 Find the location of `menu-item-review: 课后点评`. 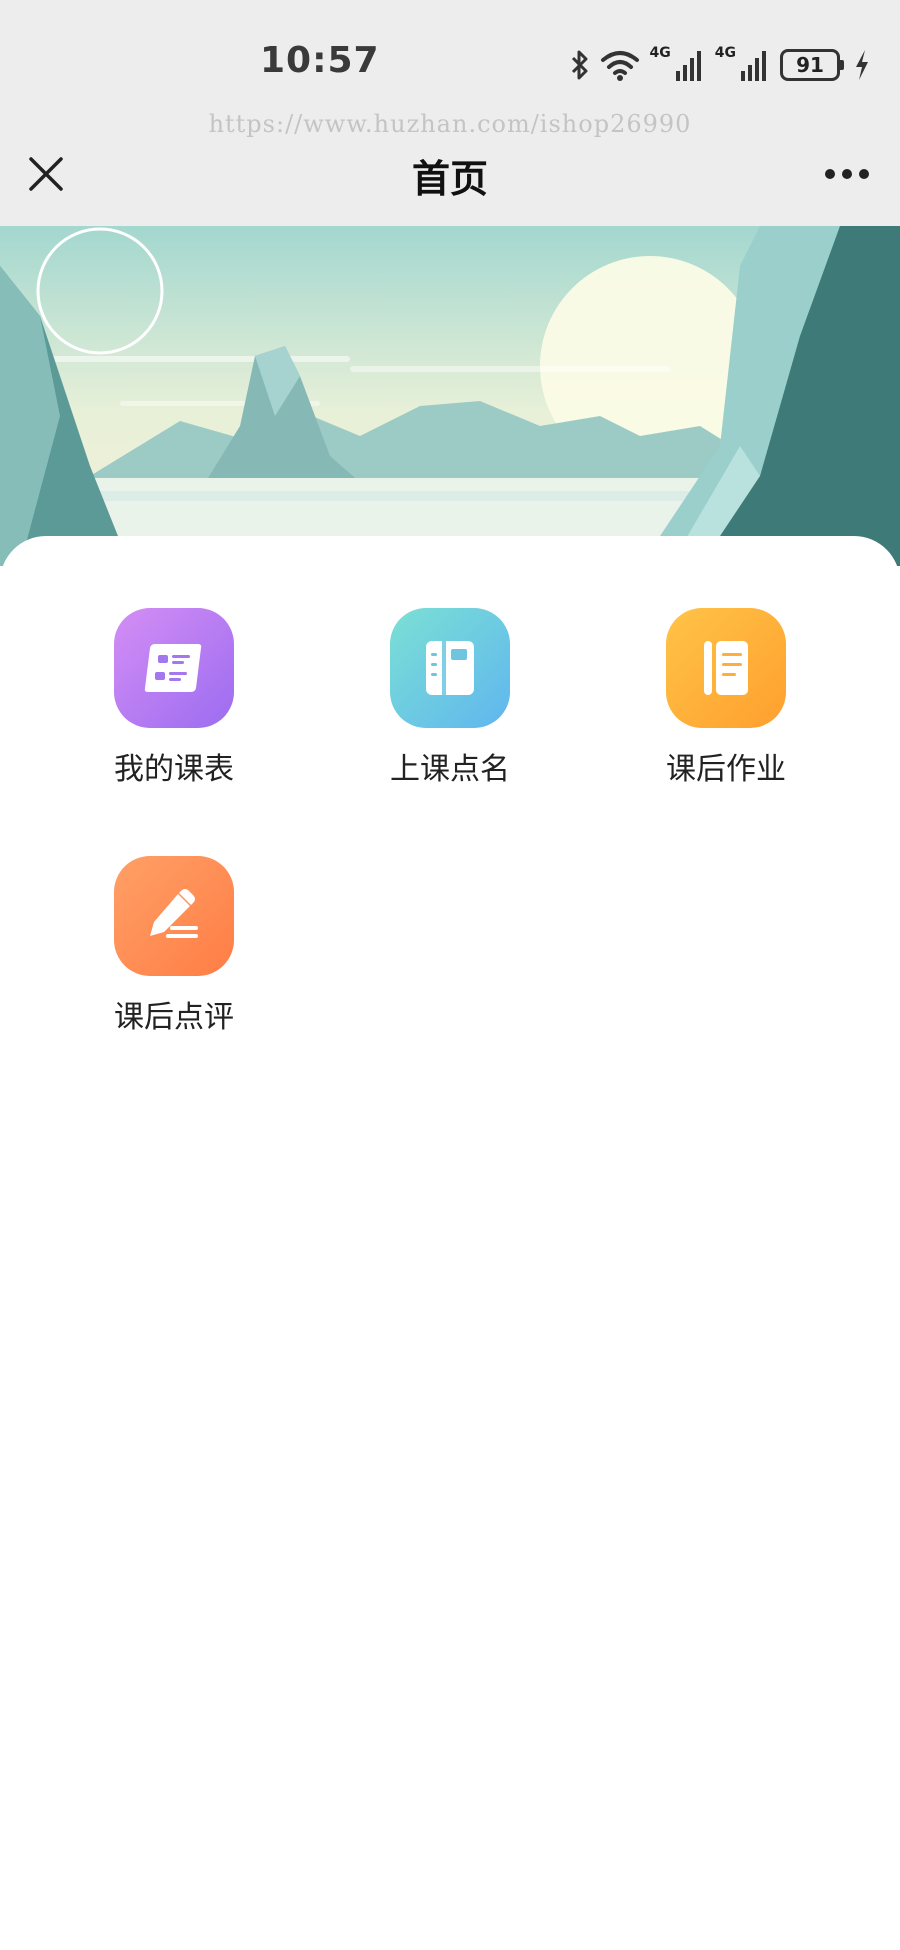

menu-item-review: 课后点评 is located at coordinates (174, 956).